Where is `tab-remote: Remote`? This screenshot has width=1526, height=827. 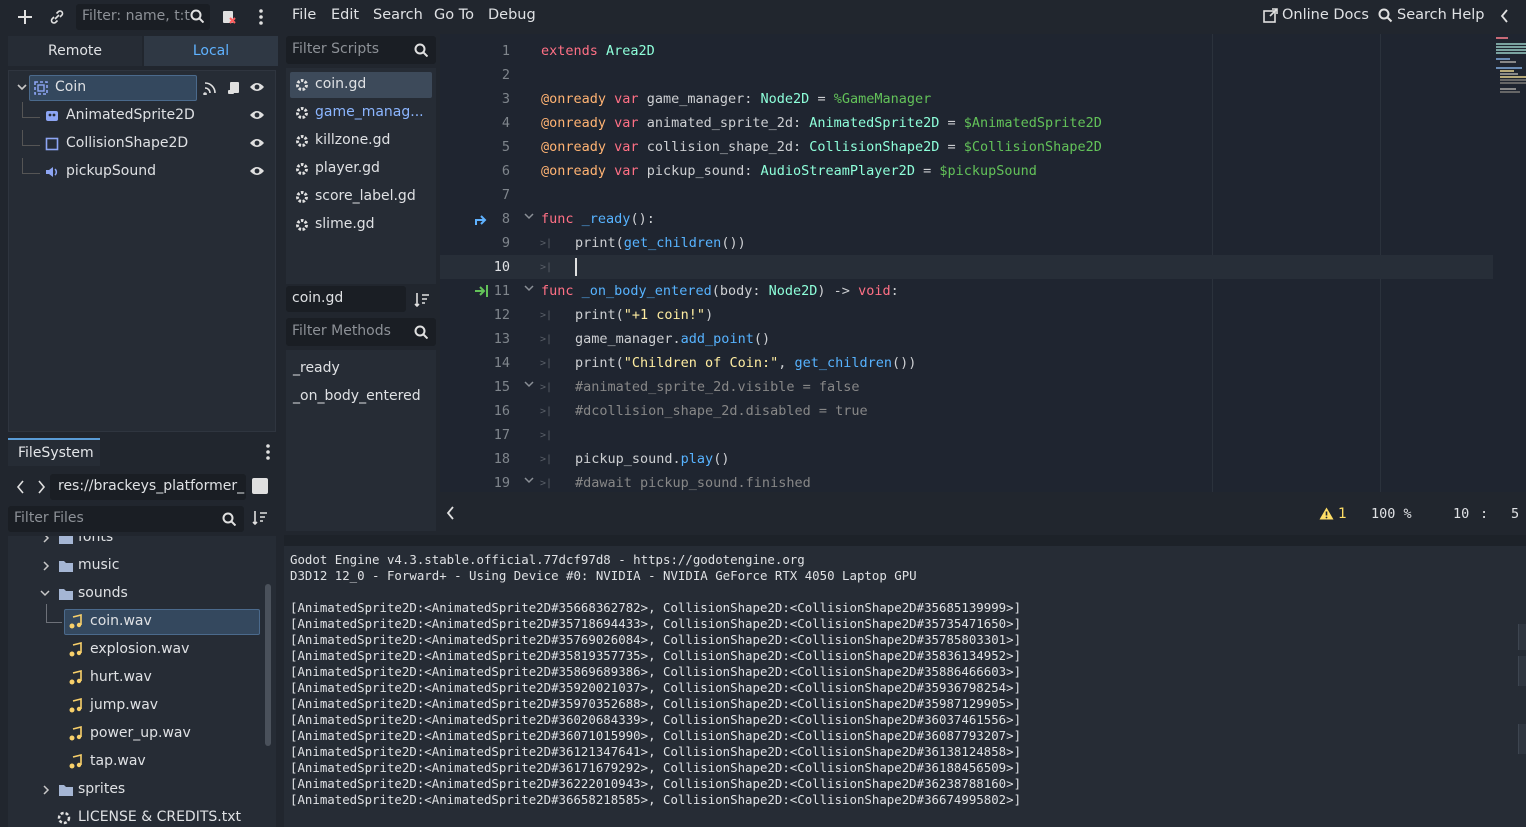 tab-remote: Remote is located at coordinates (75, 51).